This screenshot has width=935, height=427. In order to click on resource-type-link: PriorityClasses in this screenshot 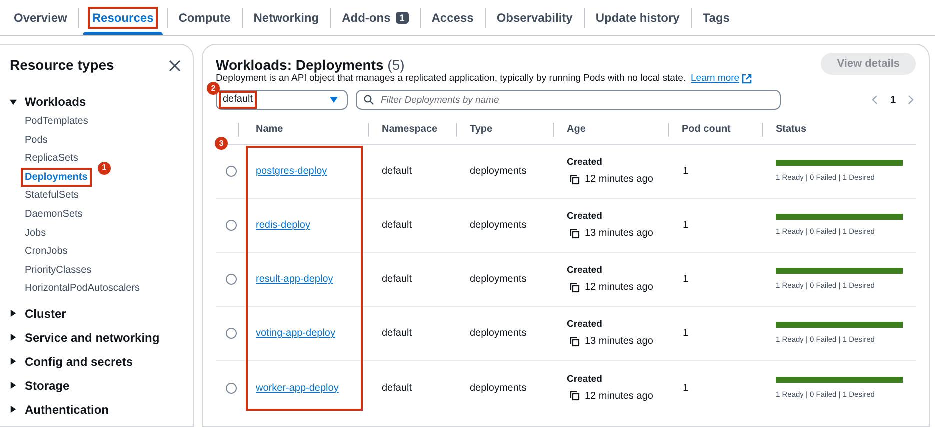, I will do `click(58, 270)`.